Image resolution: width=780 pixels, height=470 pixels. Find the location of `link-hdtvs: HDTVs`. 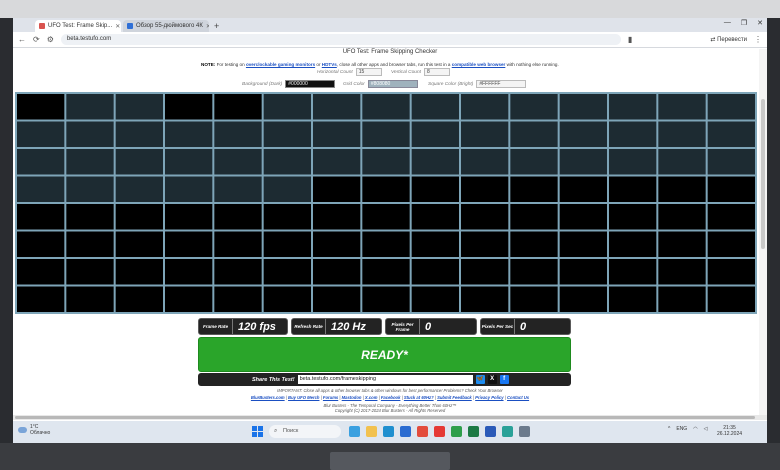

link-hdtvs: HDTVs is located at coordinates (329, 64).